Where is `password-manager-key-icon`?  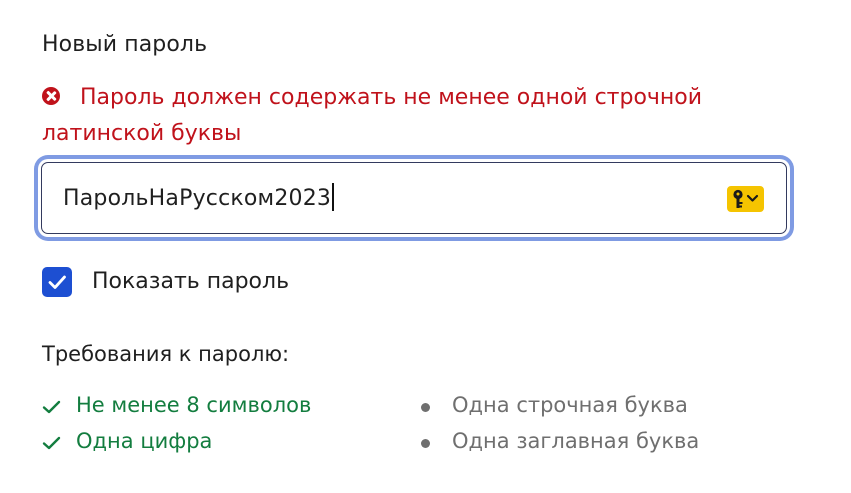 password-manager-key-icon is located at coordinates (745, 199).